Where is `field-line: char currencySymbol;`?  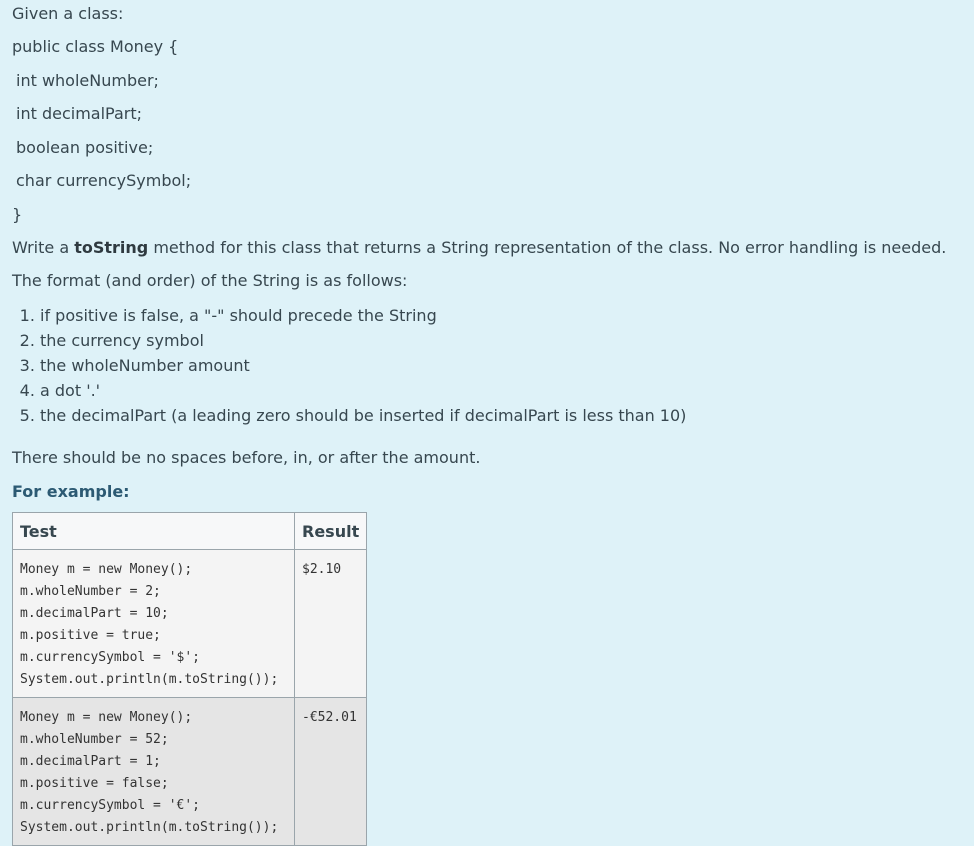
field-line: char currencySymbol; is located at coordinates (104, 180).